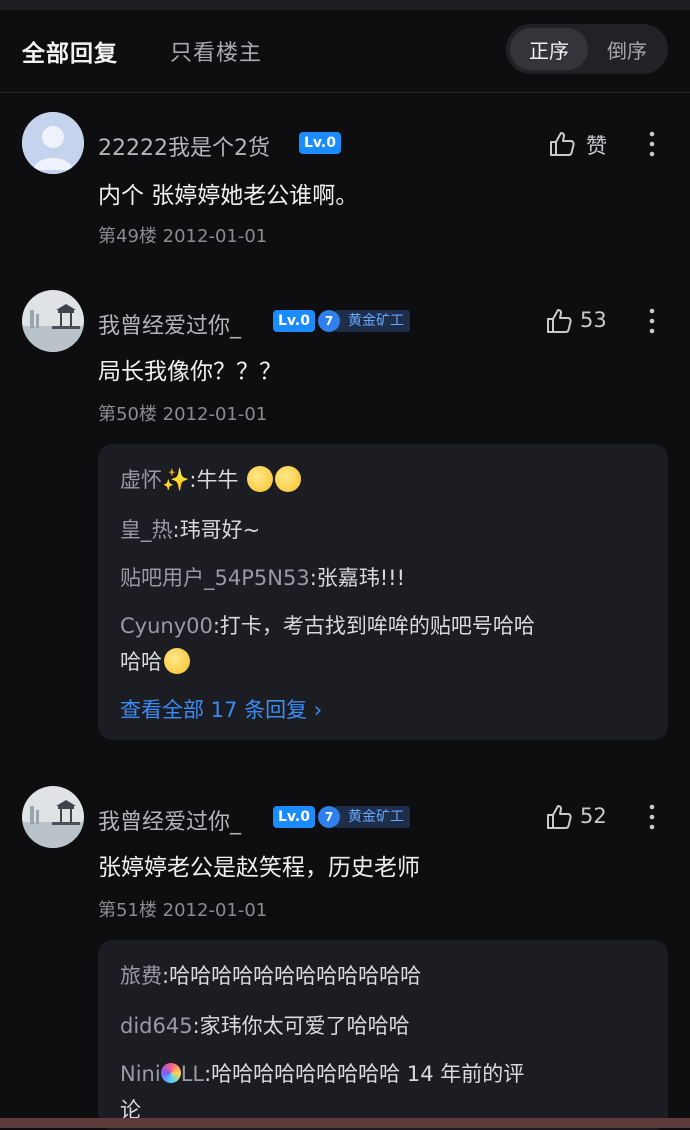 This screenshot has height=1130, width=690. Describe the element at coordinates (140, 1074) in the screenshot. I see `reply-author: Nini` at that location.